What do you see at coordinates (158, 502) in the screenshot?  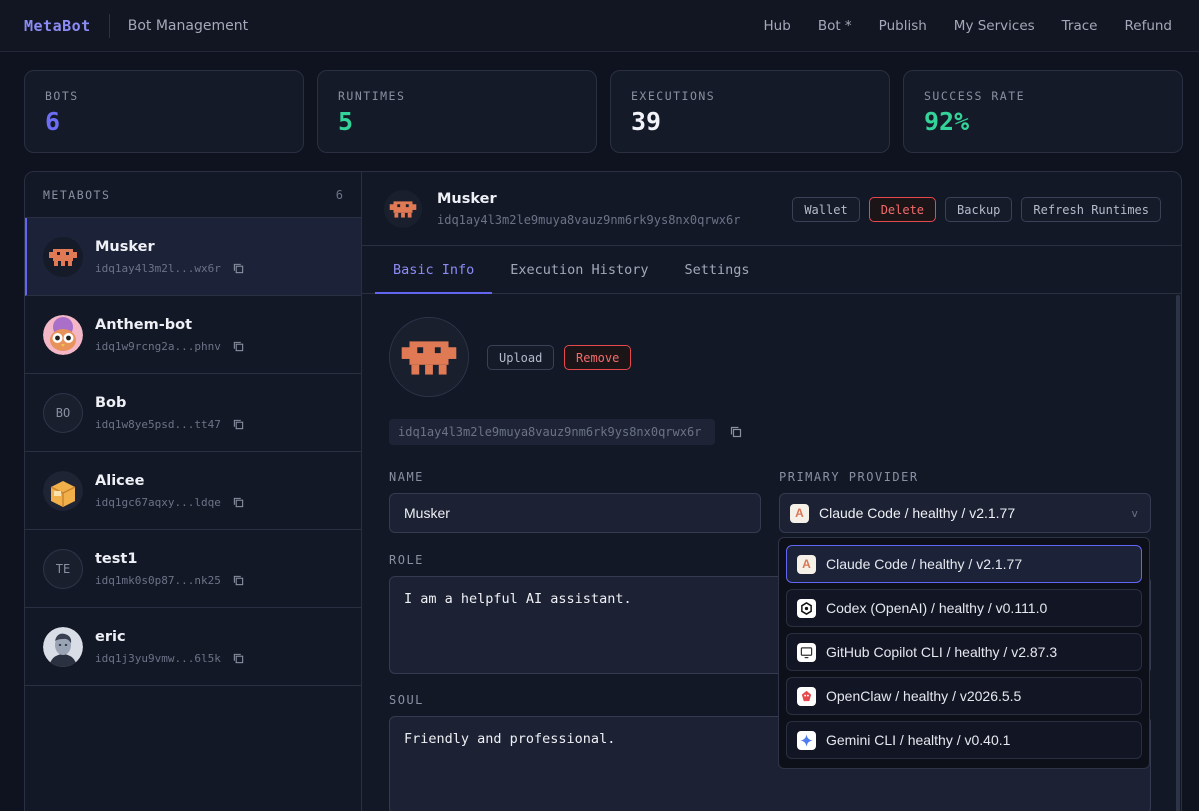 I see `bot-id: idq1gc67aqxy...ldqe` at bounding box center [158, 502].